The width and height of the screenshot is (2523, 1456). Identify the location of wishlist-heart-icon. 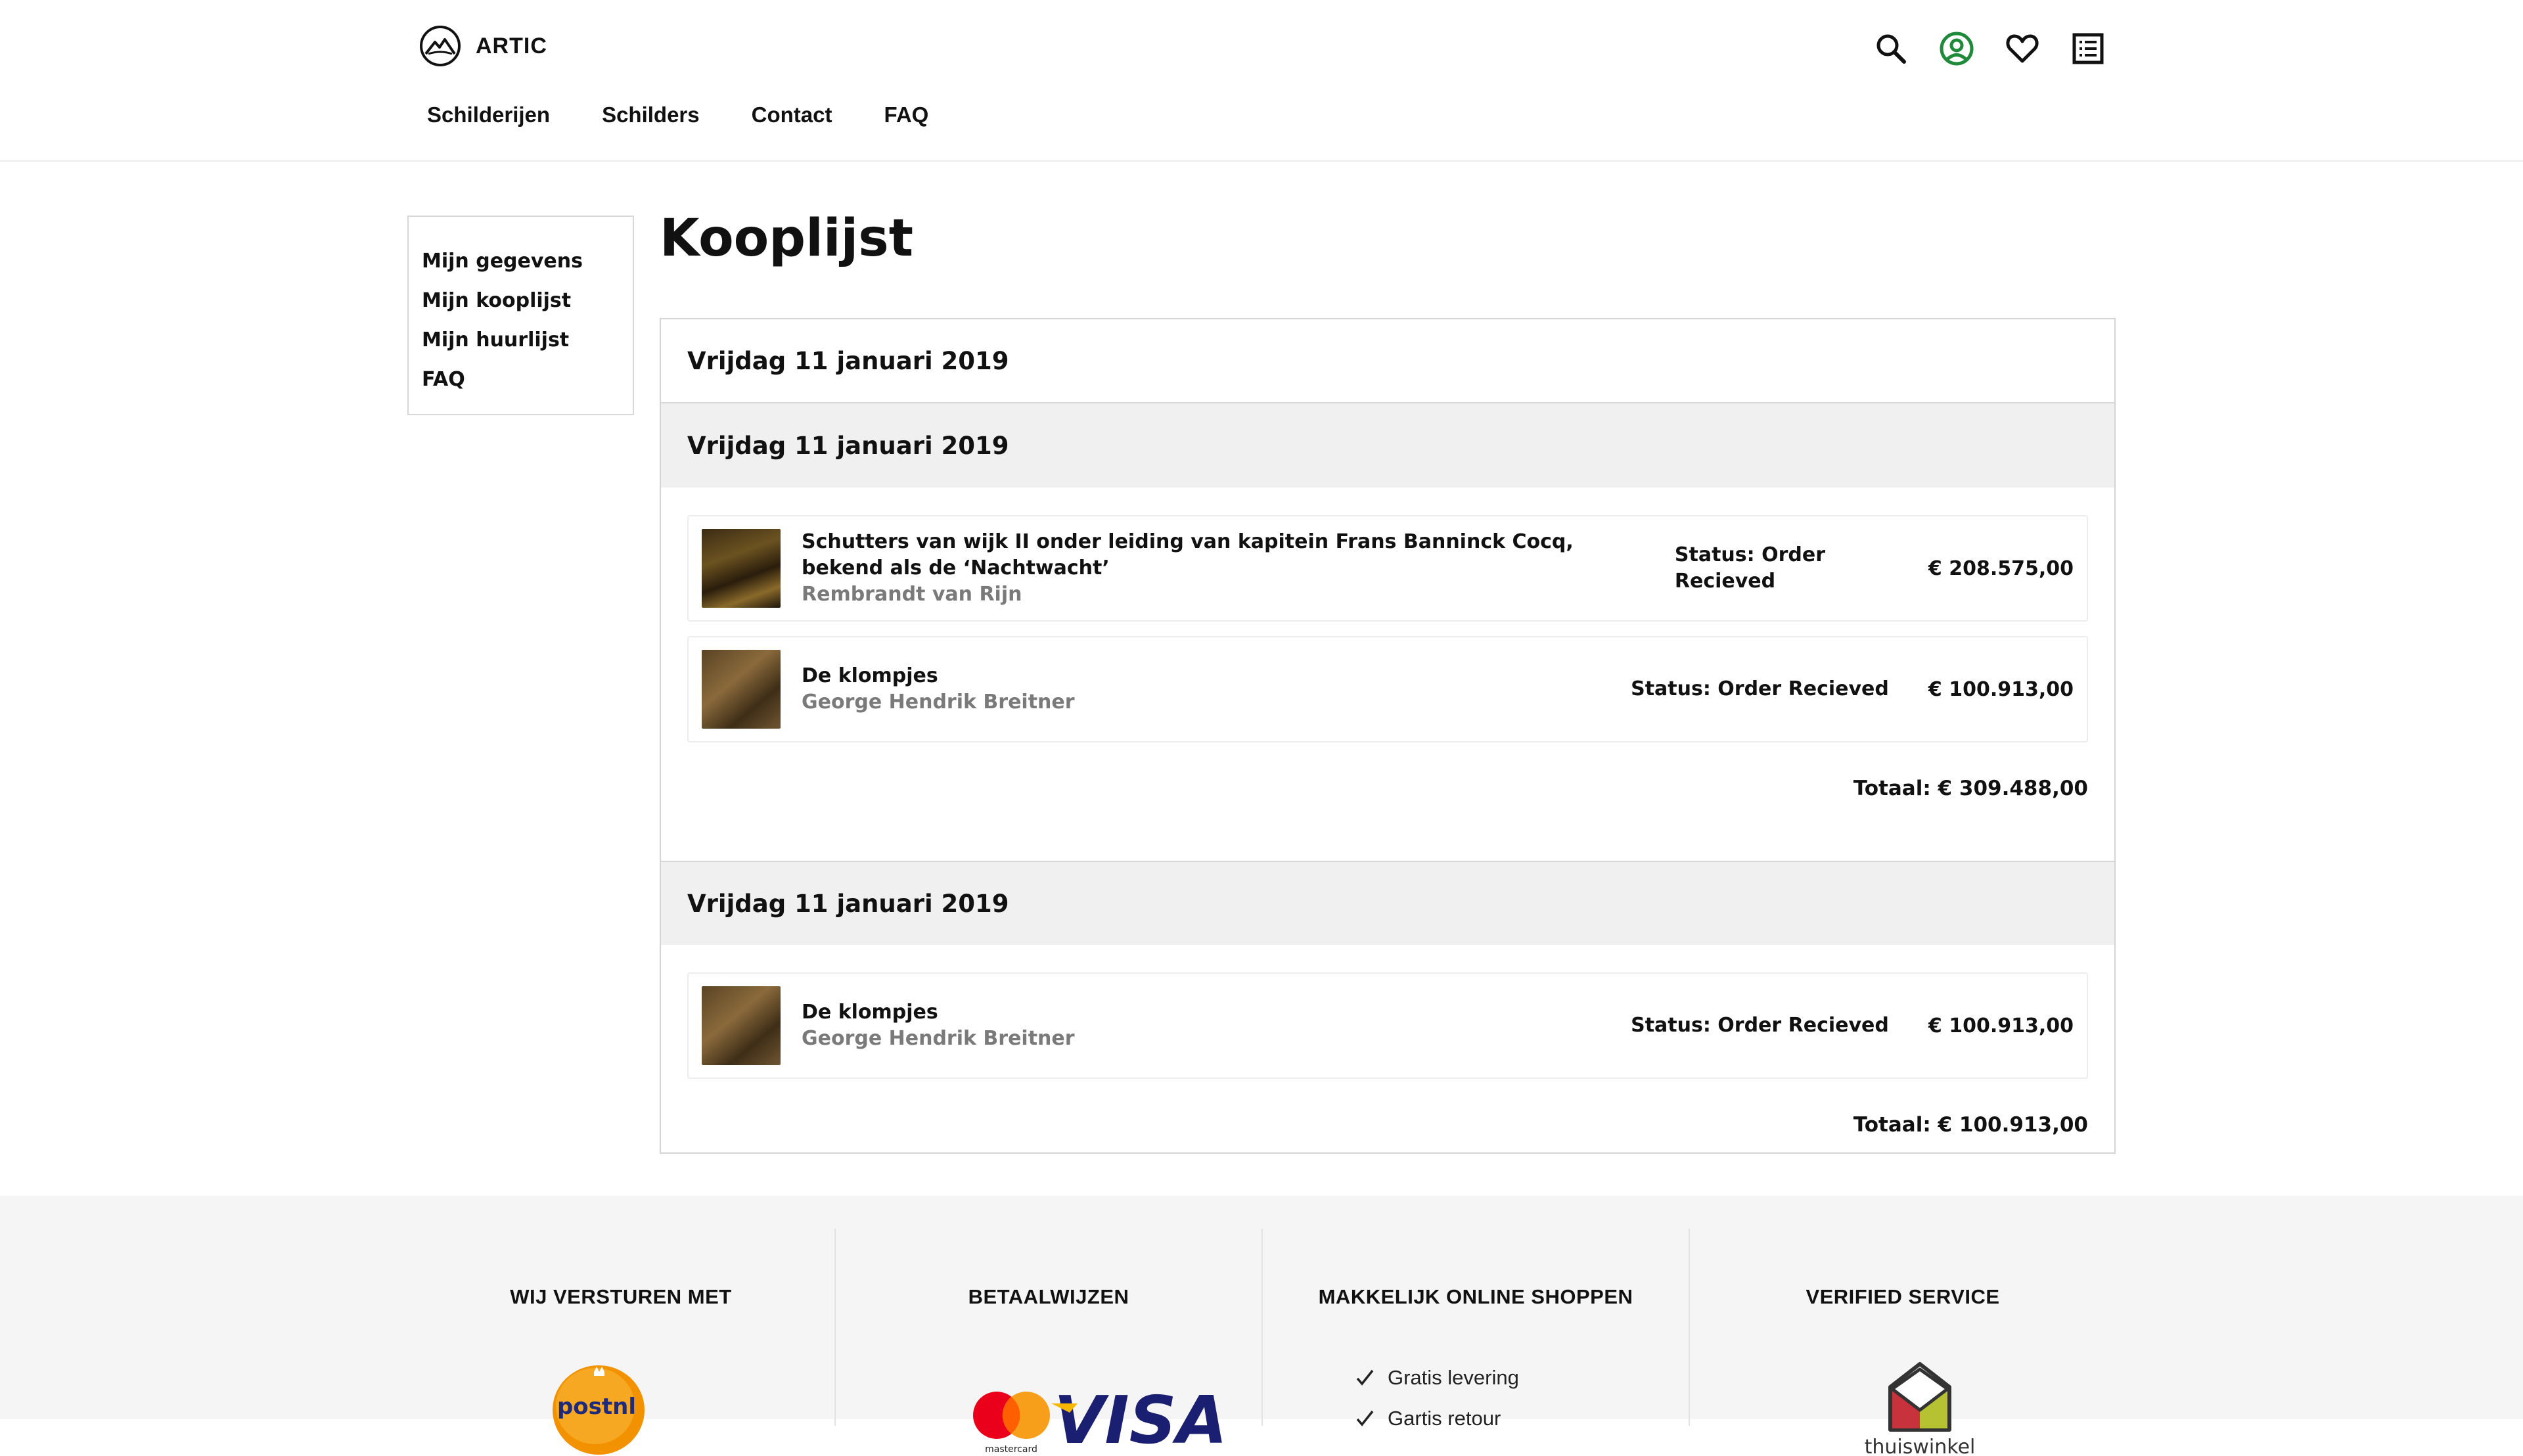
(2023, 48).